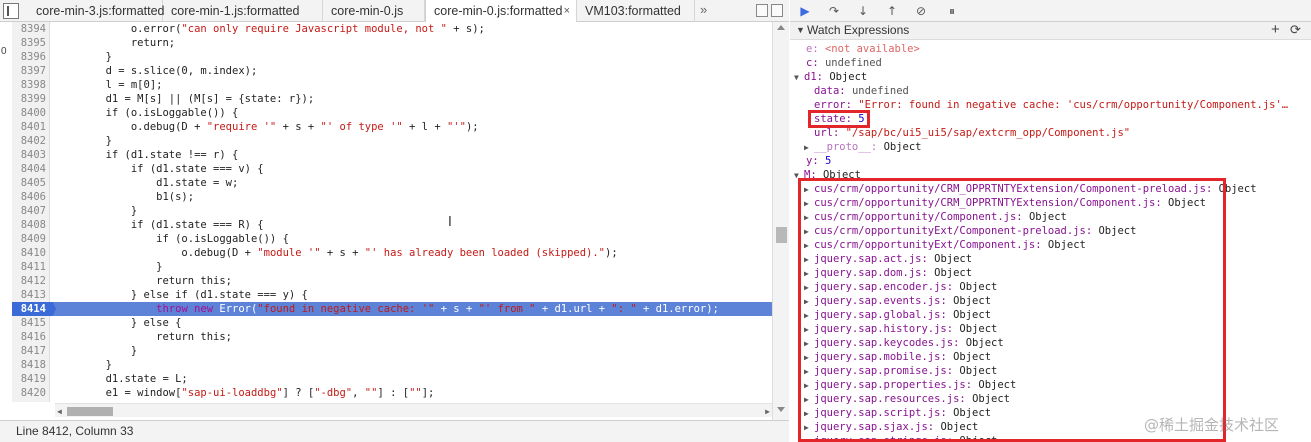 This screenshot has width=1311, height=442. What do you see at coordinates (392, 239) in the screenshot?
I see `code-line: 8409 if (o.isLoggable()) {` at bounding box center [392, 239].